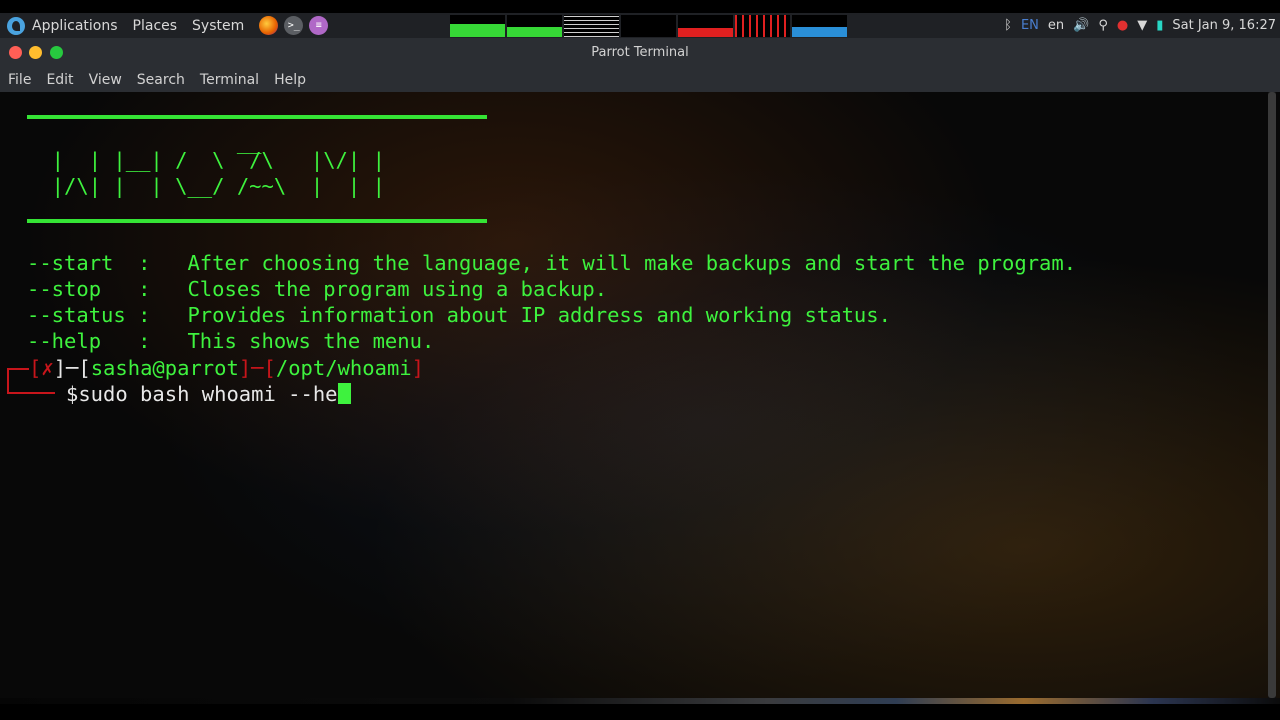  I want to click on parrot-logo-icon, so click(16, 25).